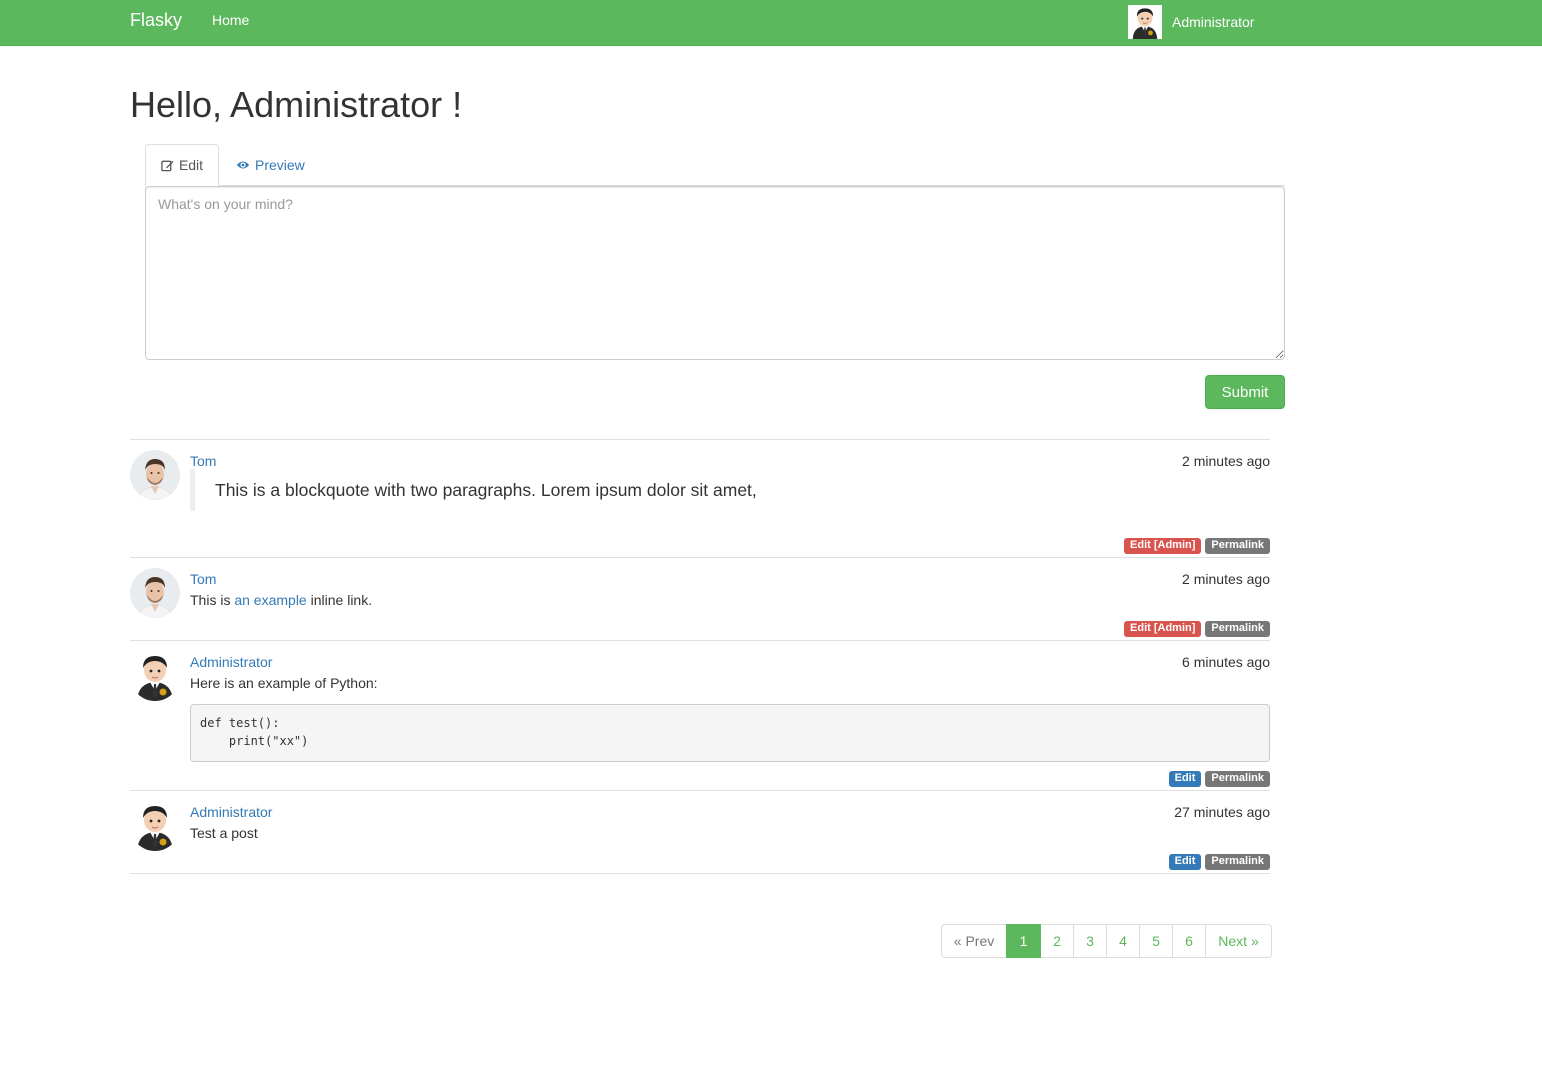 The width and height of the screenshot is (1542, 1067). Describe the element at coordinates (156, 20) in the screenshot. I see `brand-link: Flasky` at that location.